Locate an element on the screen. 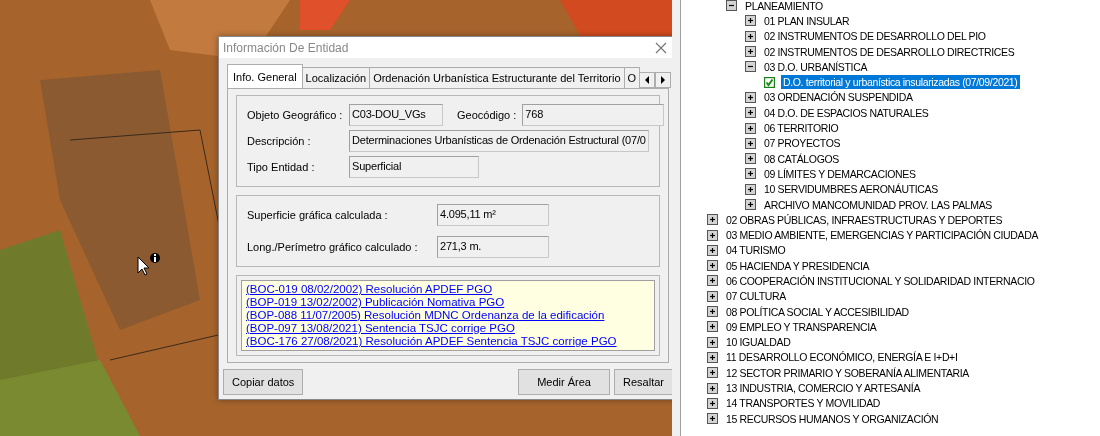  tree-item: D.O. territorial y urbanística insularizadas (07/09/2021) is located at coordinates (900, 82).